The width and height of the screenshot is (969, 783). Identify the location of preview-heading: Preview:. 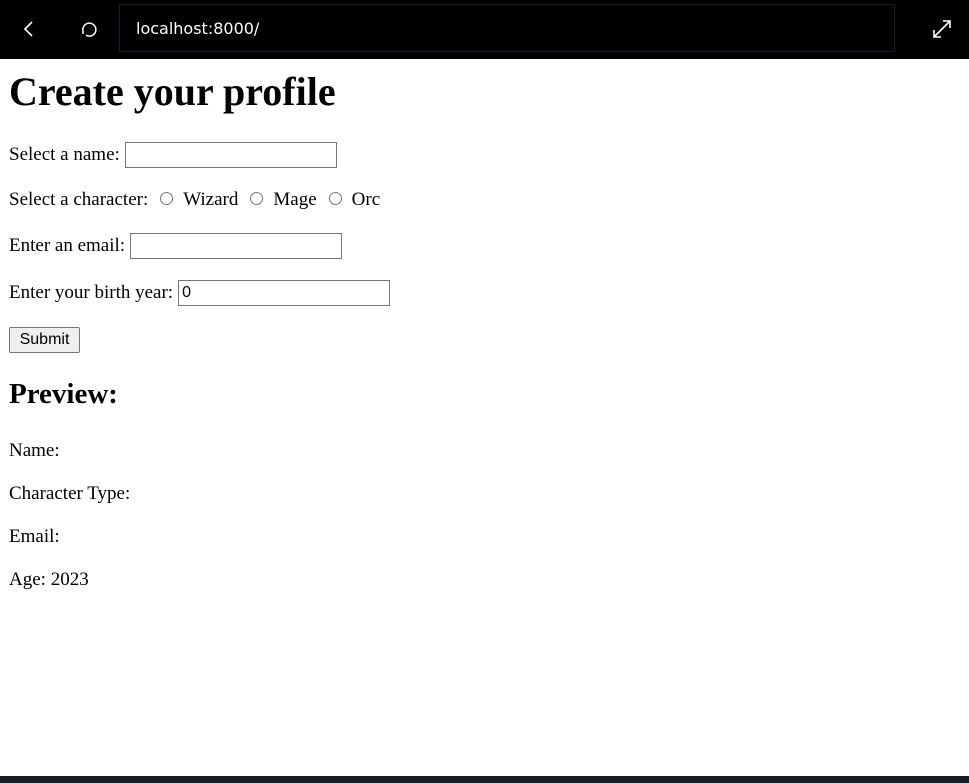
(63, 394).